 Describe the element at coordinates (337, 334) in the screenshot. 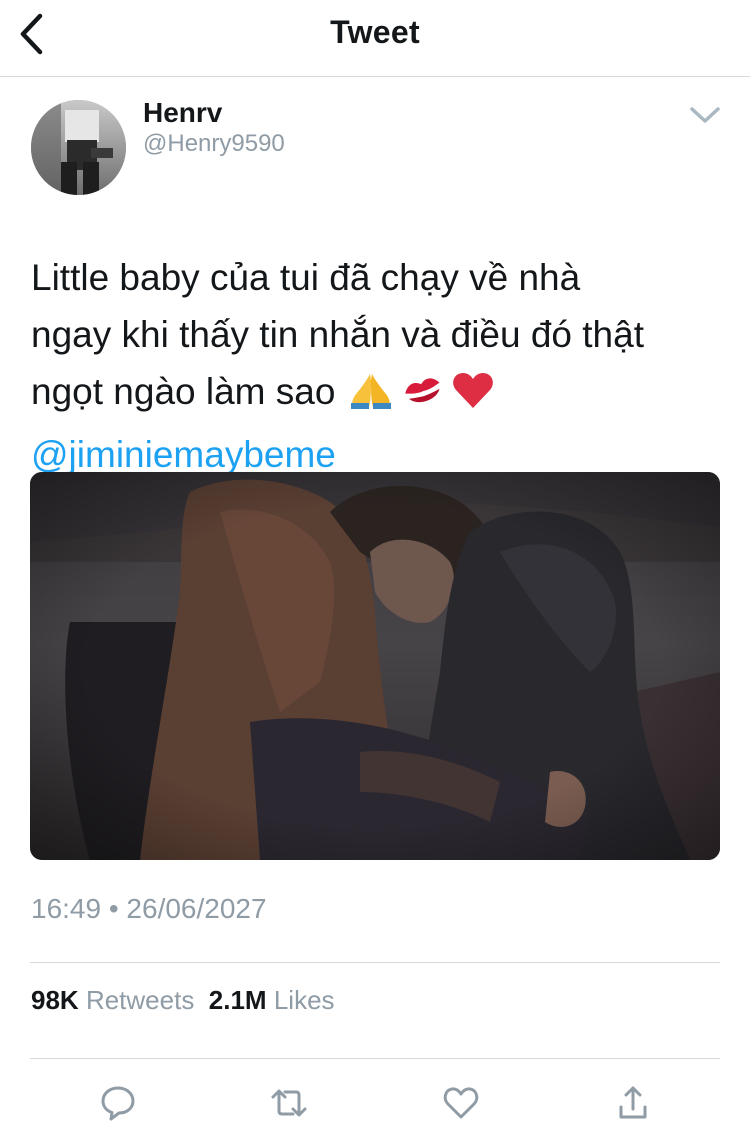

I see `tweet-line: ngay khi thấy tin nhắn và điều đó thật` at that location.